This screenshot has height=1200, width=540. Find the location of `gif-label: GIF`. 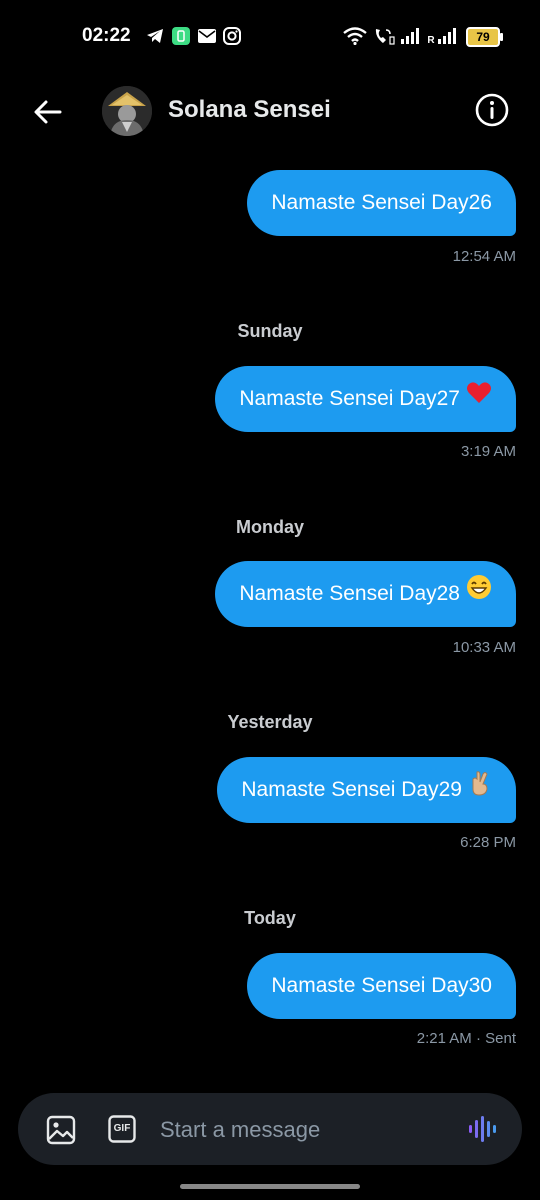

gif-label: GIF is located at coordinates (122, 1128).